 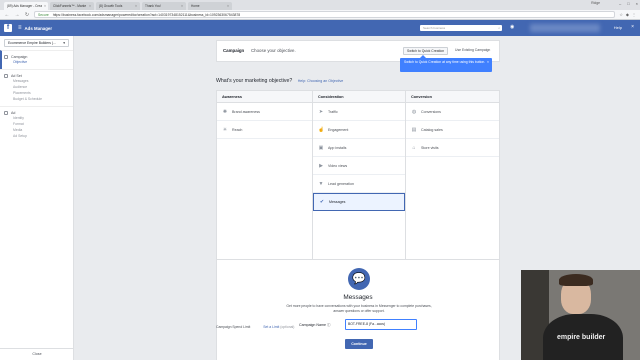 I want to click on chevron-down-icon: ▾, so click(x=64, y=43).